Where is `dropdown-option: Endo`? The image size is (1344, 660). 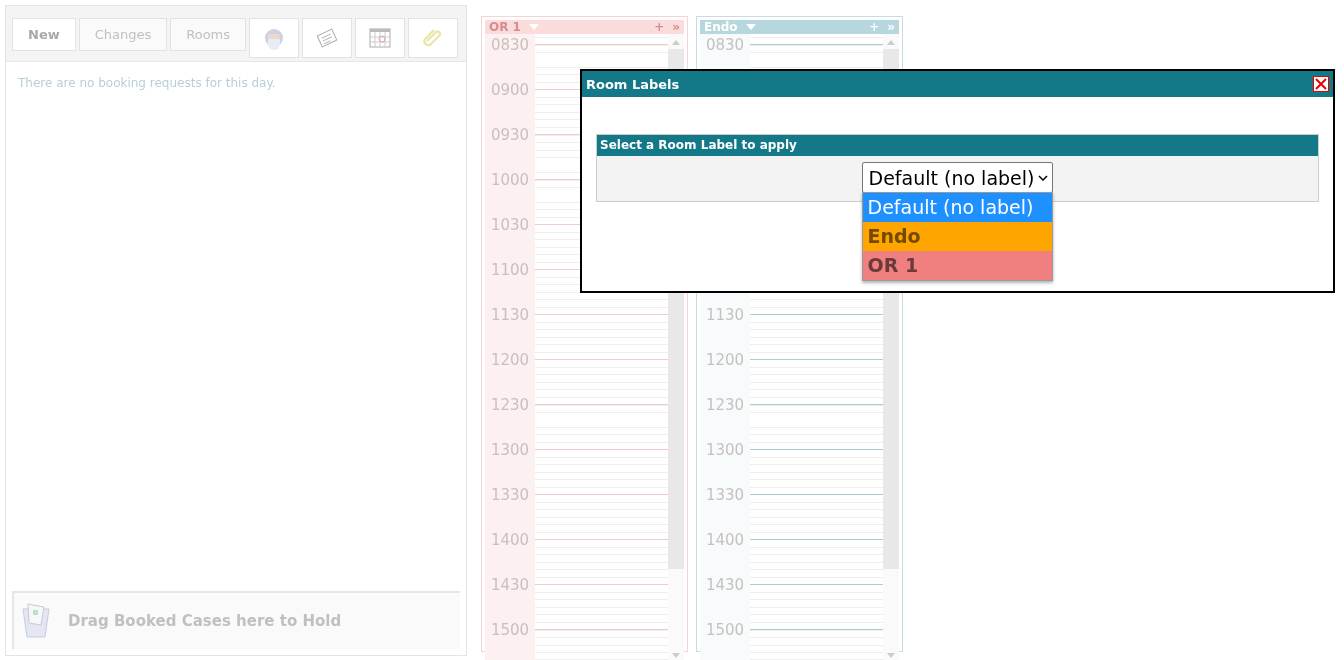 dropdown-option: Endo is located at coordinates (957, 236).